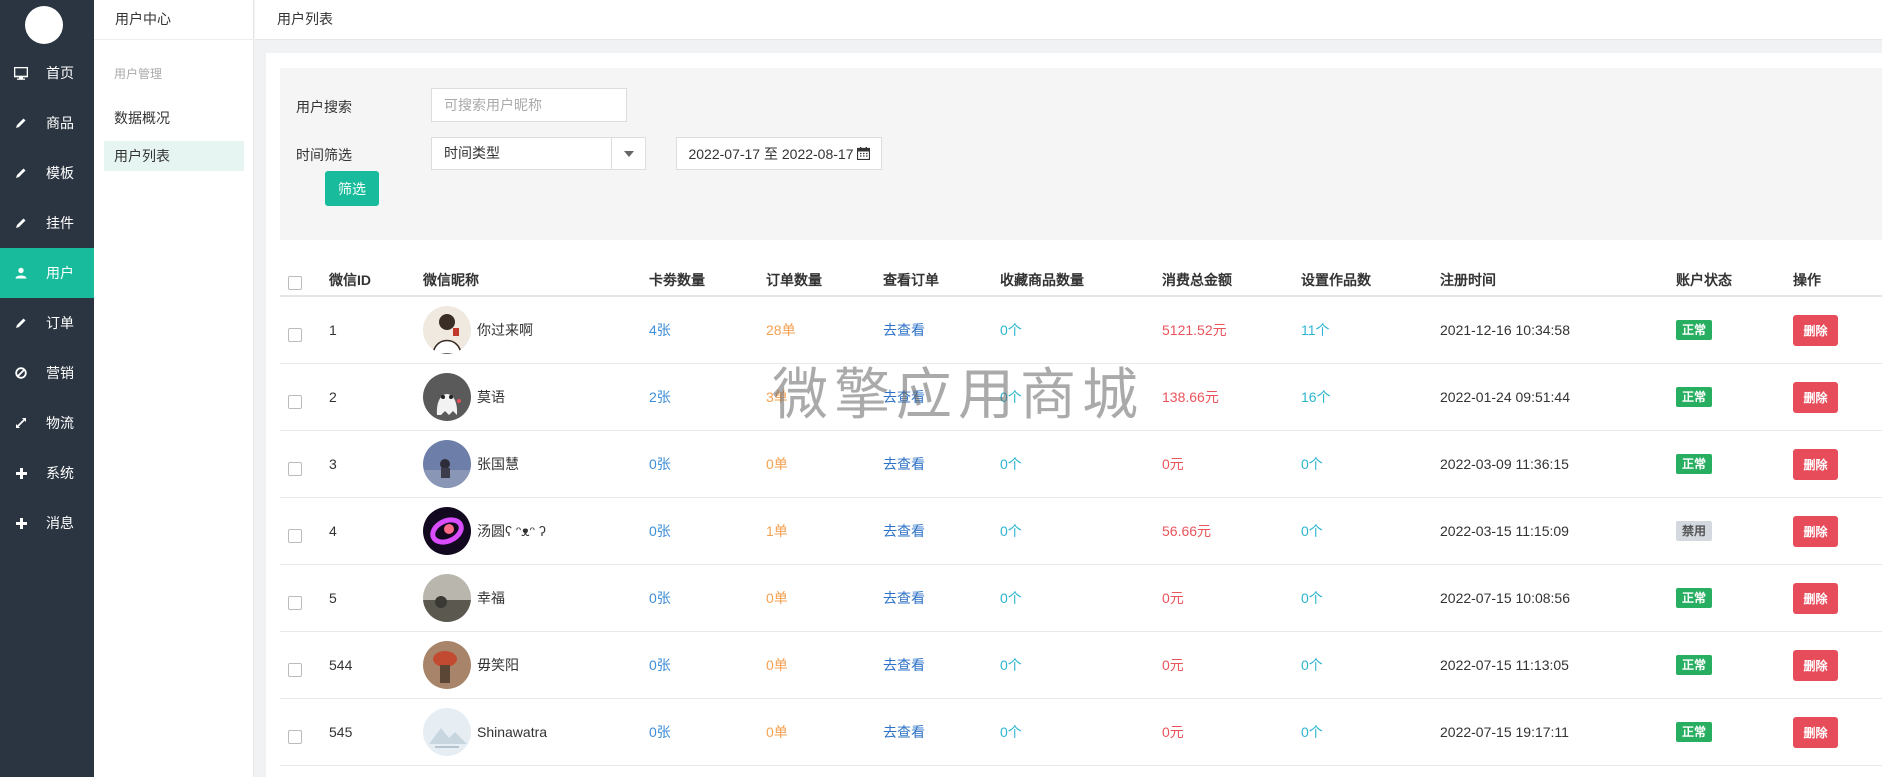 This screenshot has width=1882, height=777. What do you see at coordinates (47, 323) in the screenshot?
I see `nav-item-orders: 订单` at bounding box center [47, 323].